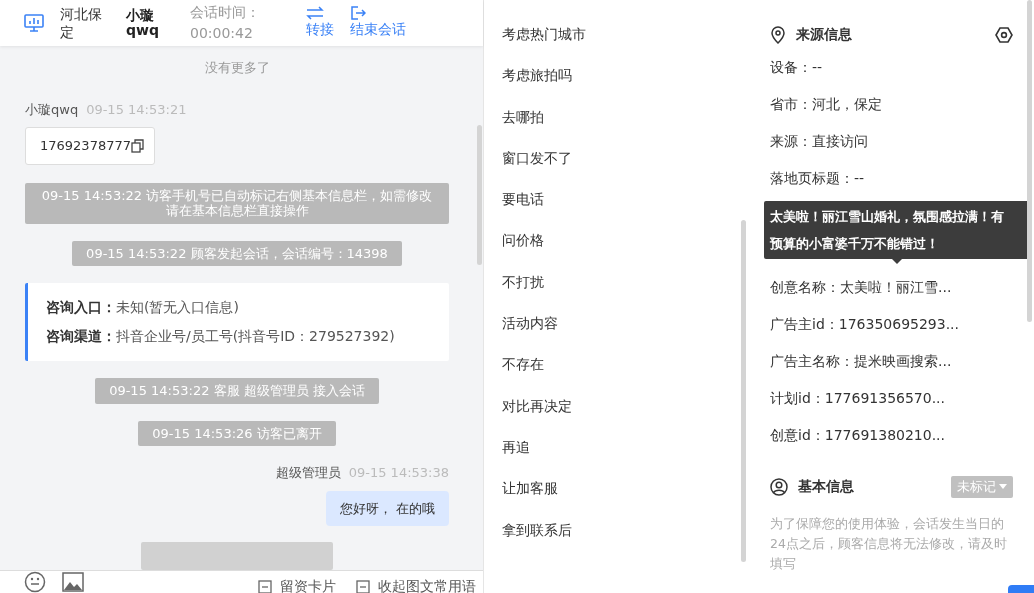 This screenshot has height=593, width=1034. I want to click on location-text: 河北保定, so click(81, 23).